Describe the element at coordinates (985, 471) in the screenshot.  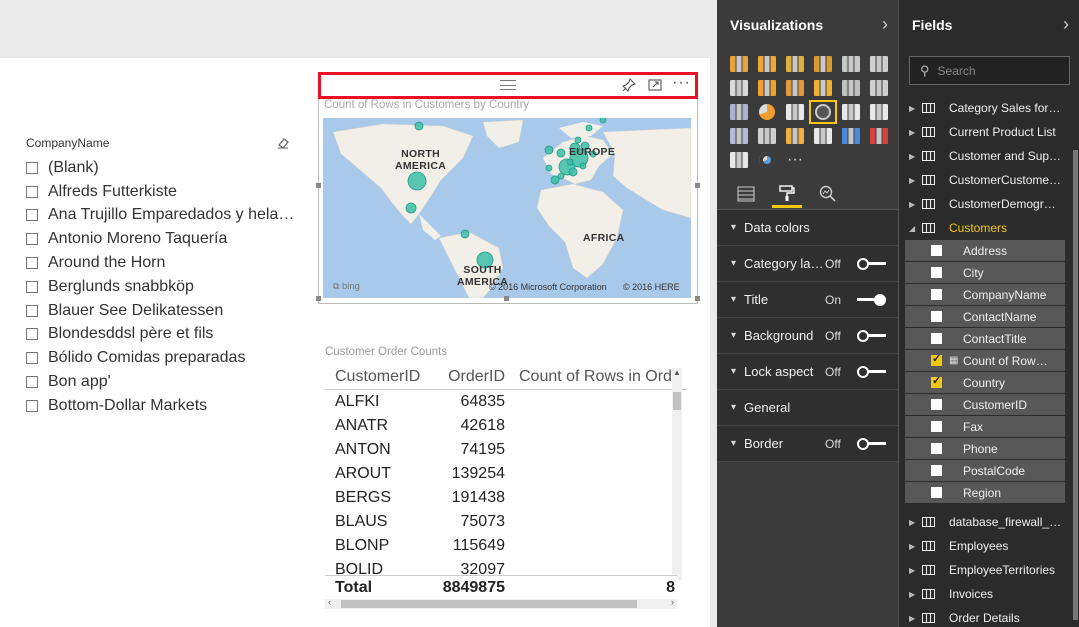
I see `field-item: PostalCode` at that location.